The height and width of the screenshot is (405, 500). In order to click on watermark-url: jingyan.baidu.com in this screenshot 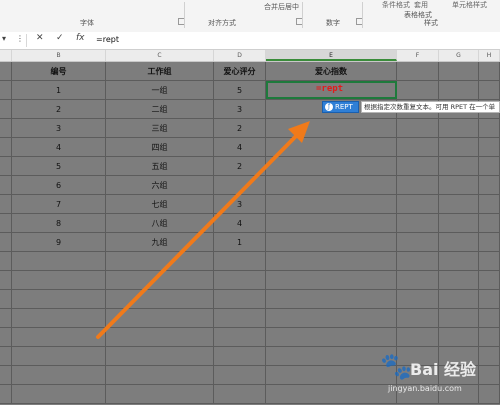, I will do `click(425, 388)`.